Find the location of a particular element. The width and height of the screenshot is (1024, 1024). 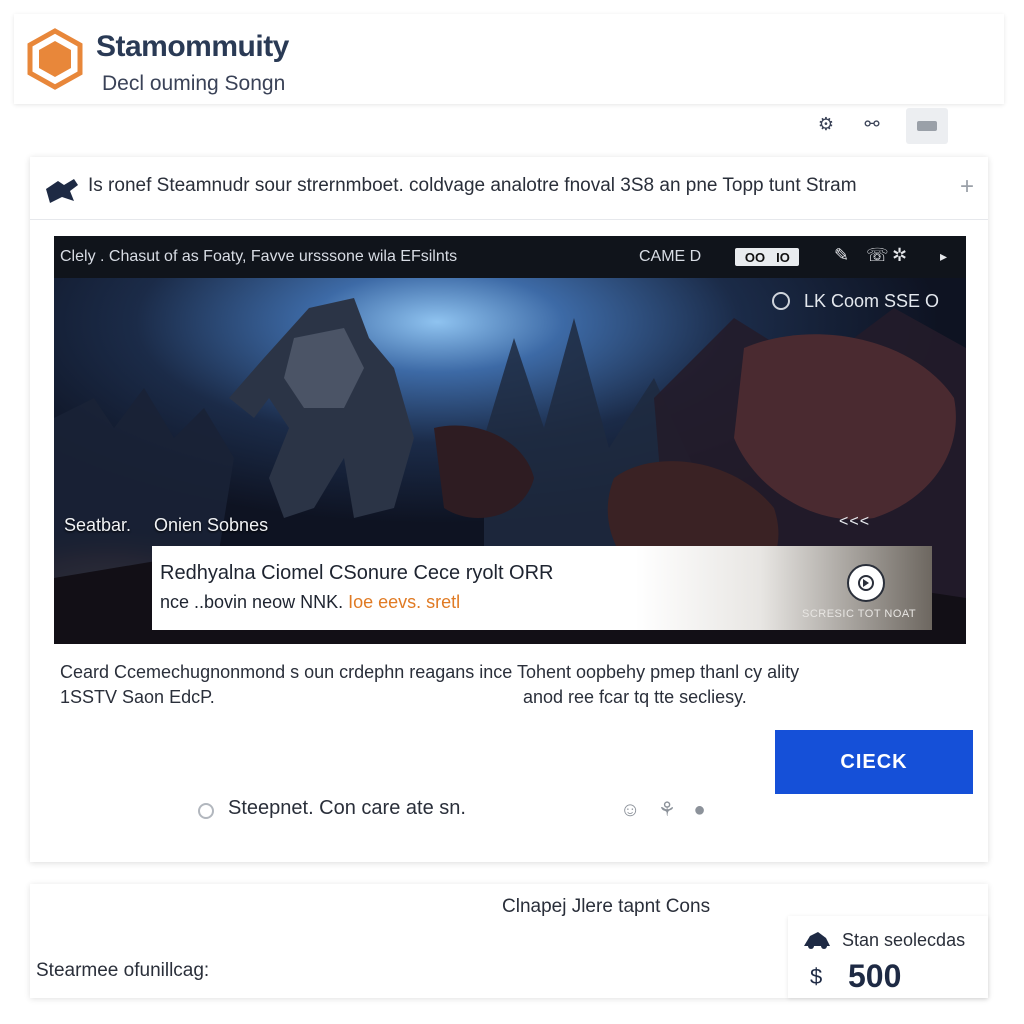

mic-icon: ✎ is located at coordinates (841, 255).